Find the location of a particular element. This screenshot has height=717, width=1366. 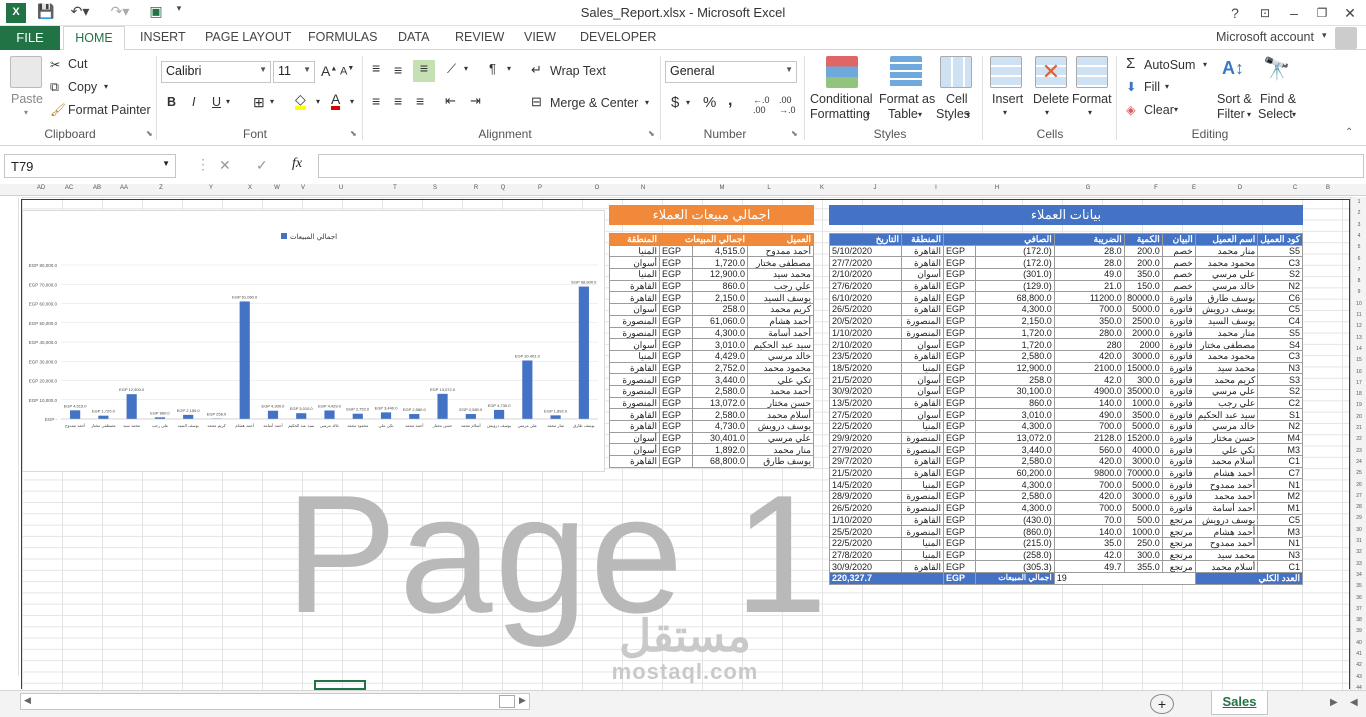

format-painter-icon: 🖌 is located at coordinates (58, 110).